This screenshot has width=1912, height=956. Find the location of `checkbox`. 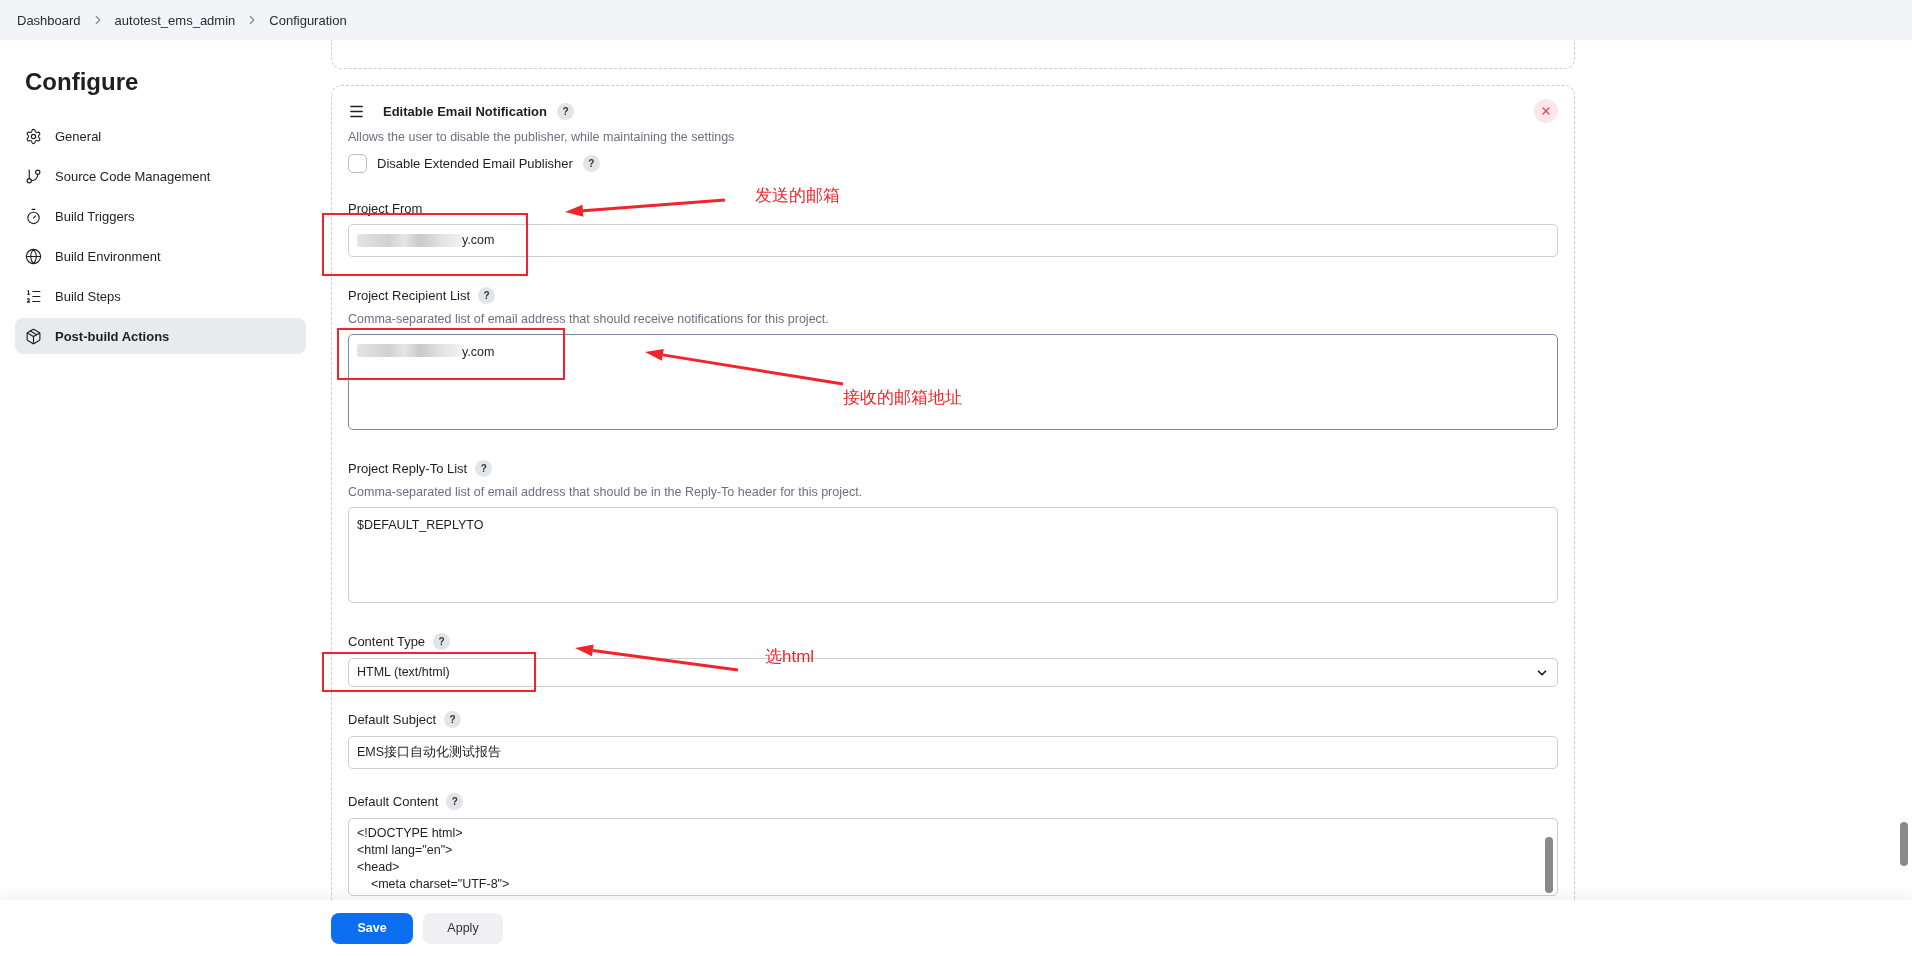

checkbox is located at coordinates (357, 163).